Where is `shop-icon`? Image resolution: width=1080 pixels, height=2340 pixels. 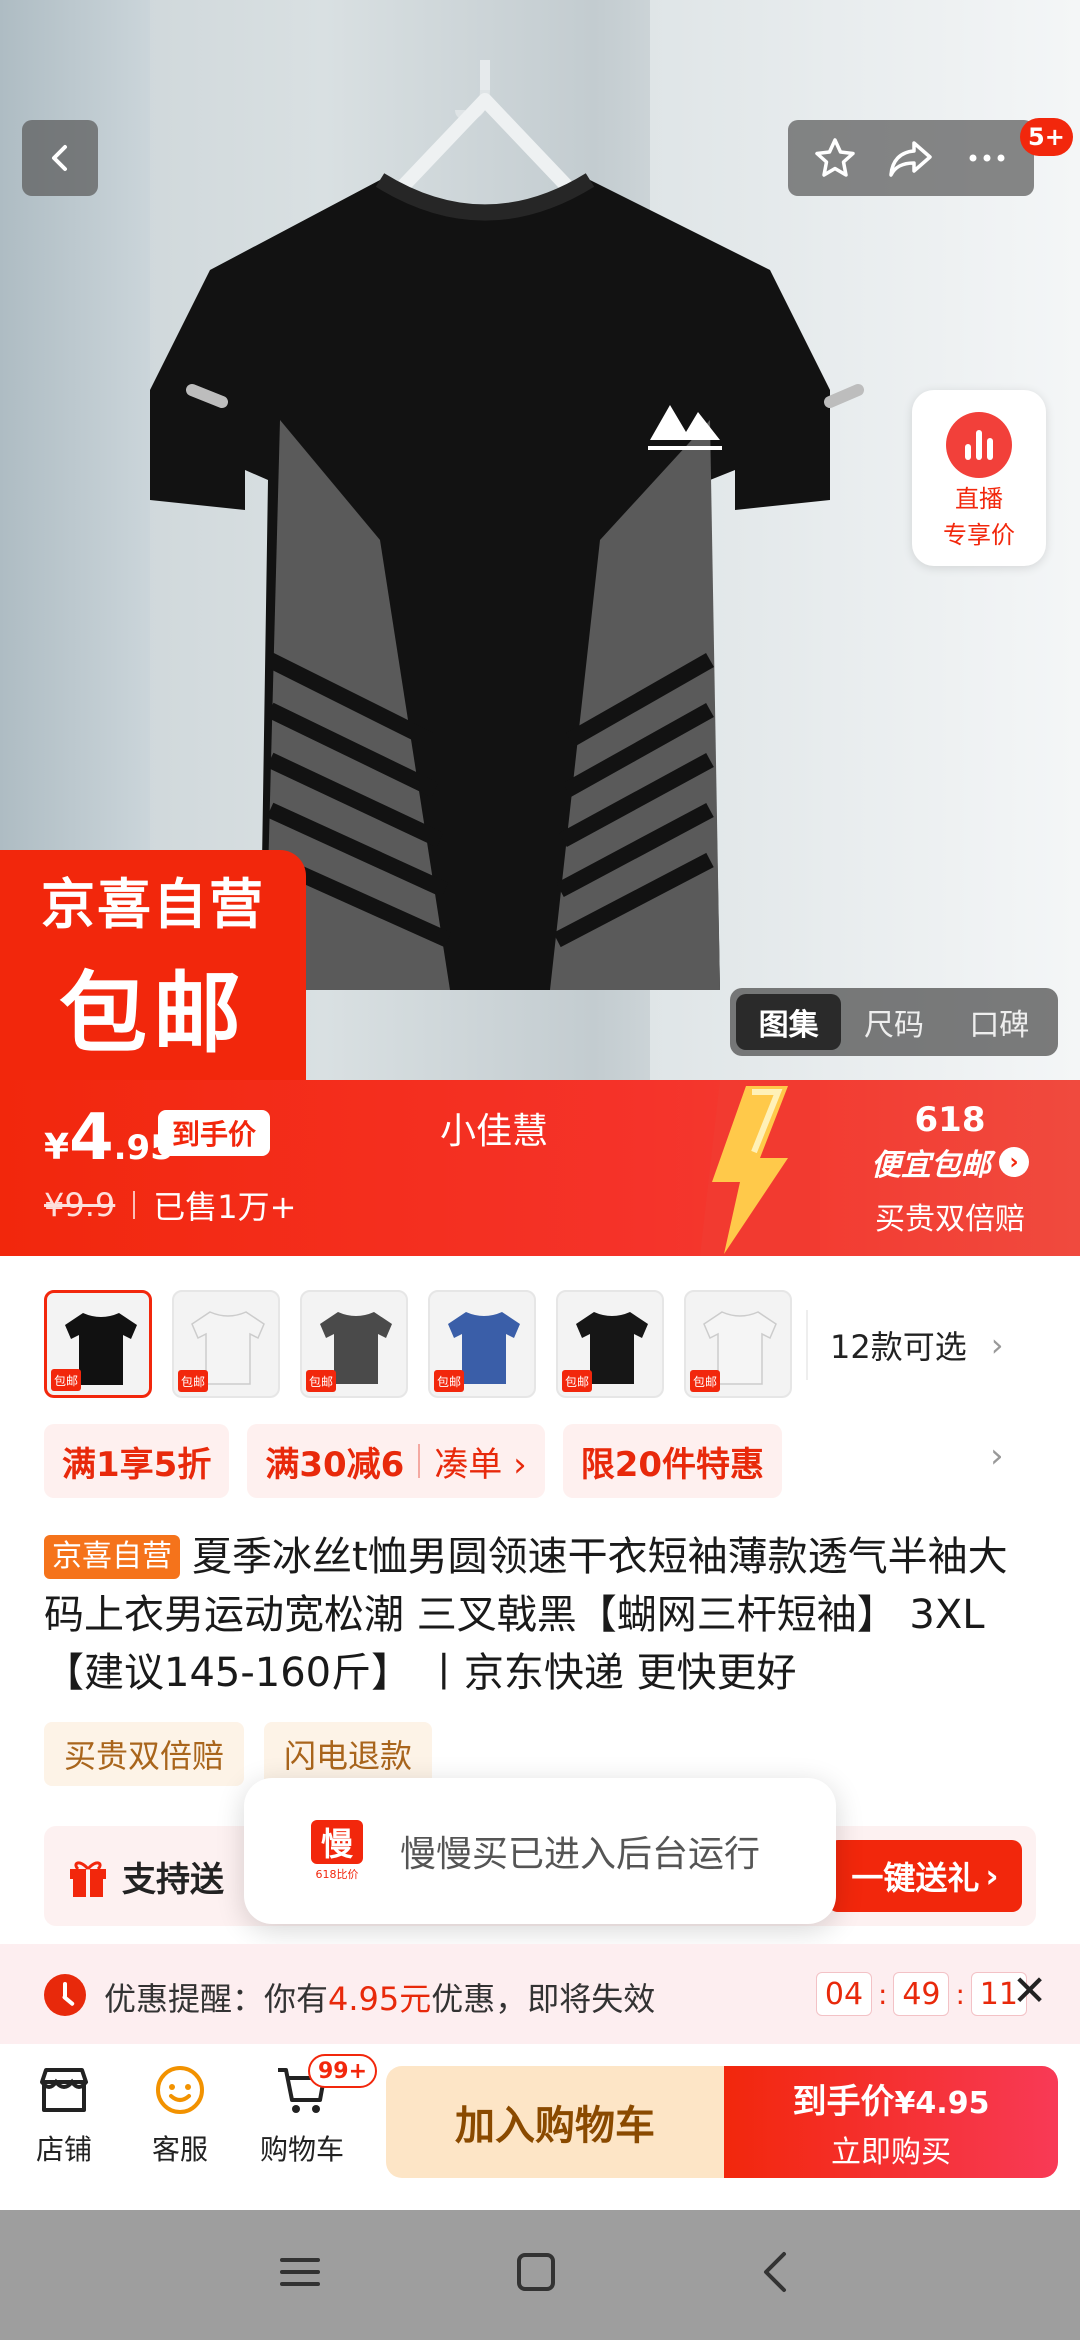
shop-icon is located at coordinates (64, 2090).